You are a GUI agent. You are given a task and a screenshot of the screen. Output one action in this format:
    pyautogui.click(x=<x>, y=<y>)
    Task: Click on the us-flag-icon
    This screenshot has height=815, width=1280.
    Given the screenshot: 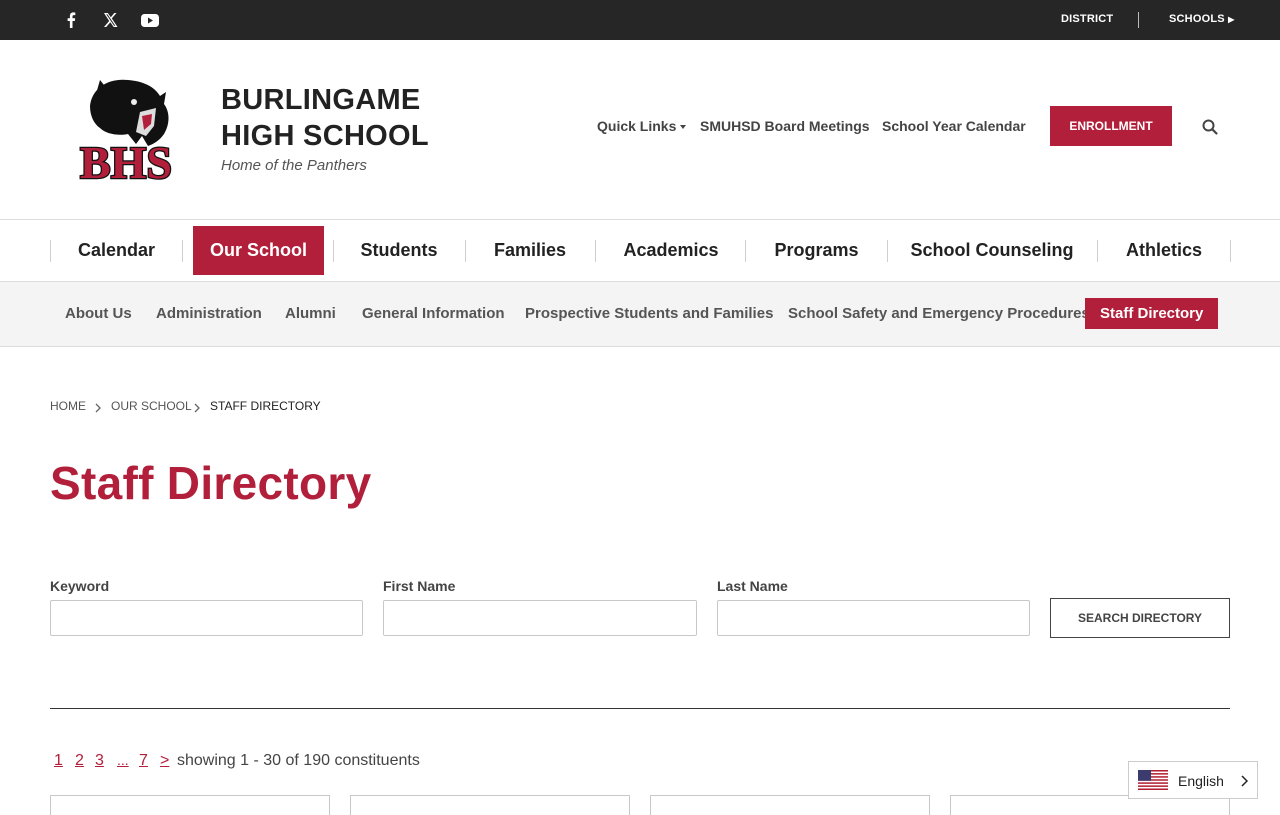 What is the action you would take?
    pyautogui.click(x=1153, y=780)
    